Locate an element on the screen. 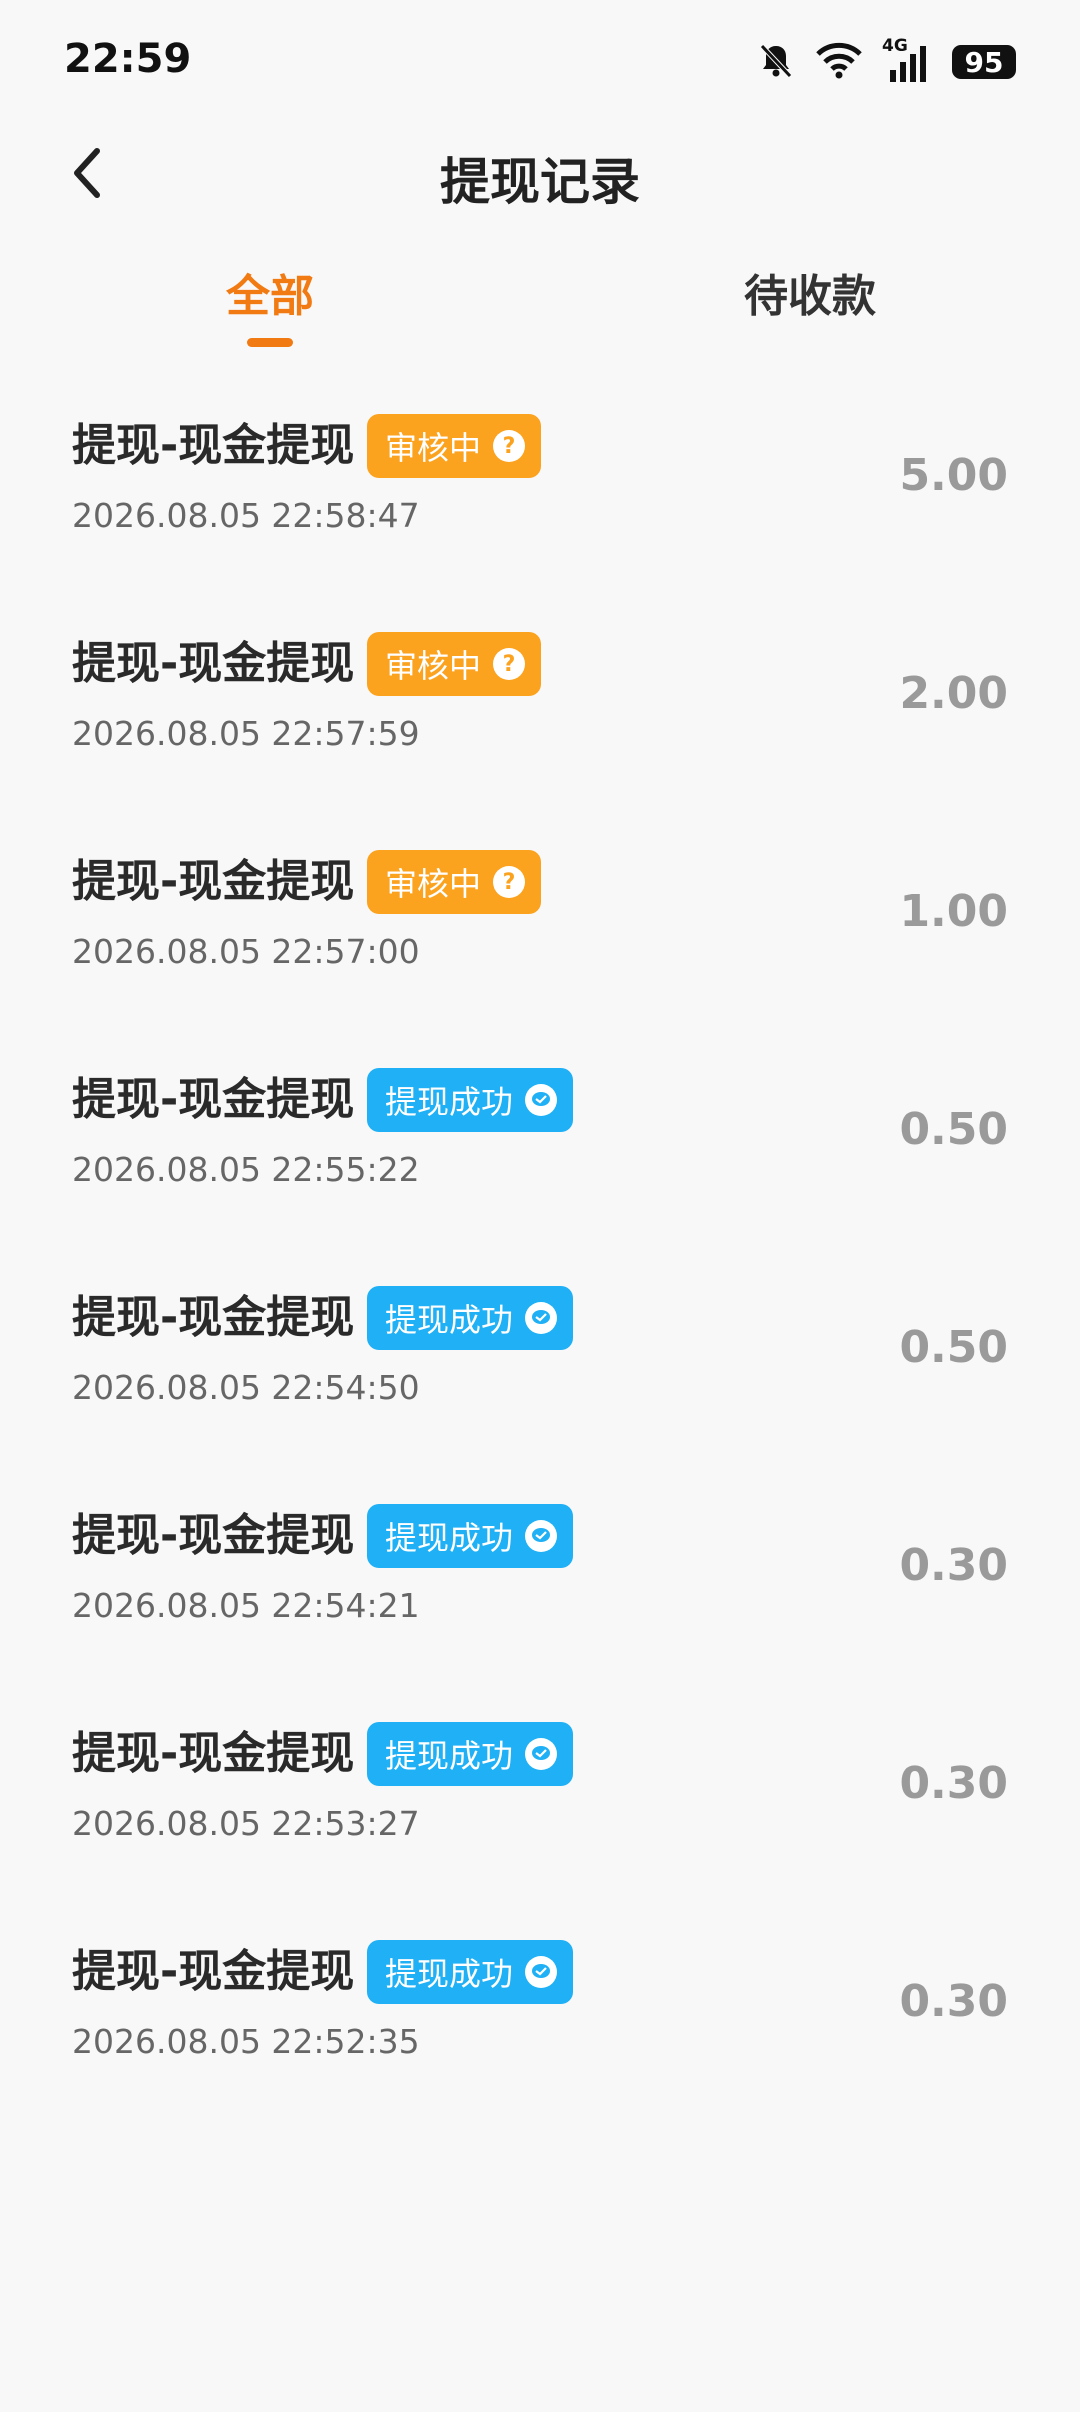 This screenshot has width=1080, height=2412. record-amount: 5.00 is located at coordinates (953, 475).